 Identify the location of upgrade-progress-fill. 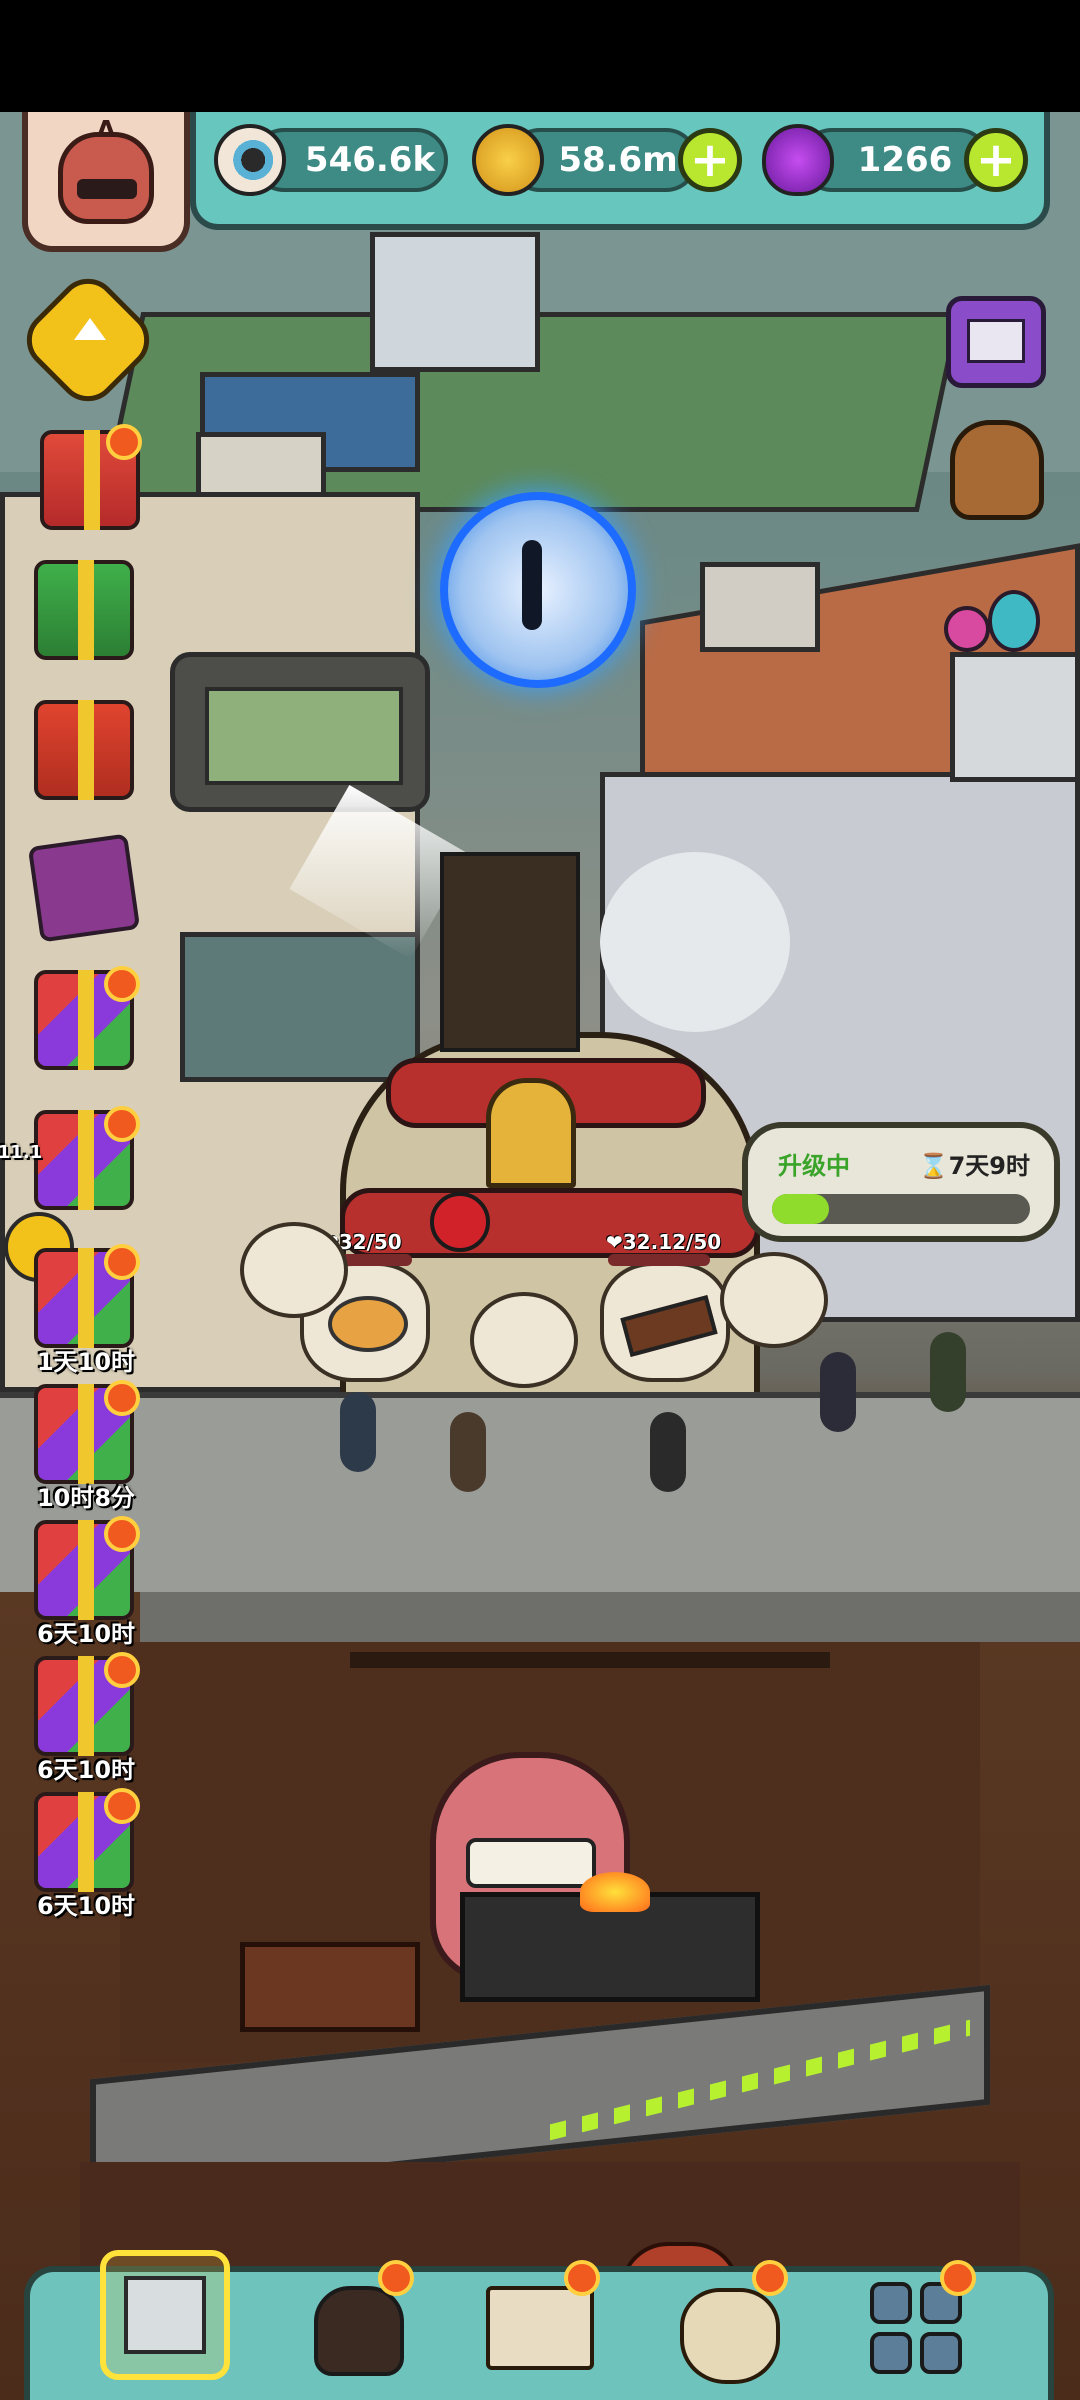
(800, 1209).